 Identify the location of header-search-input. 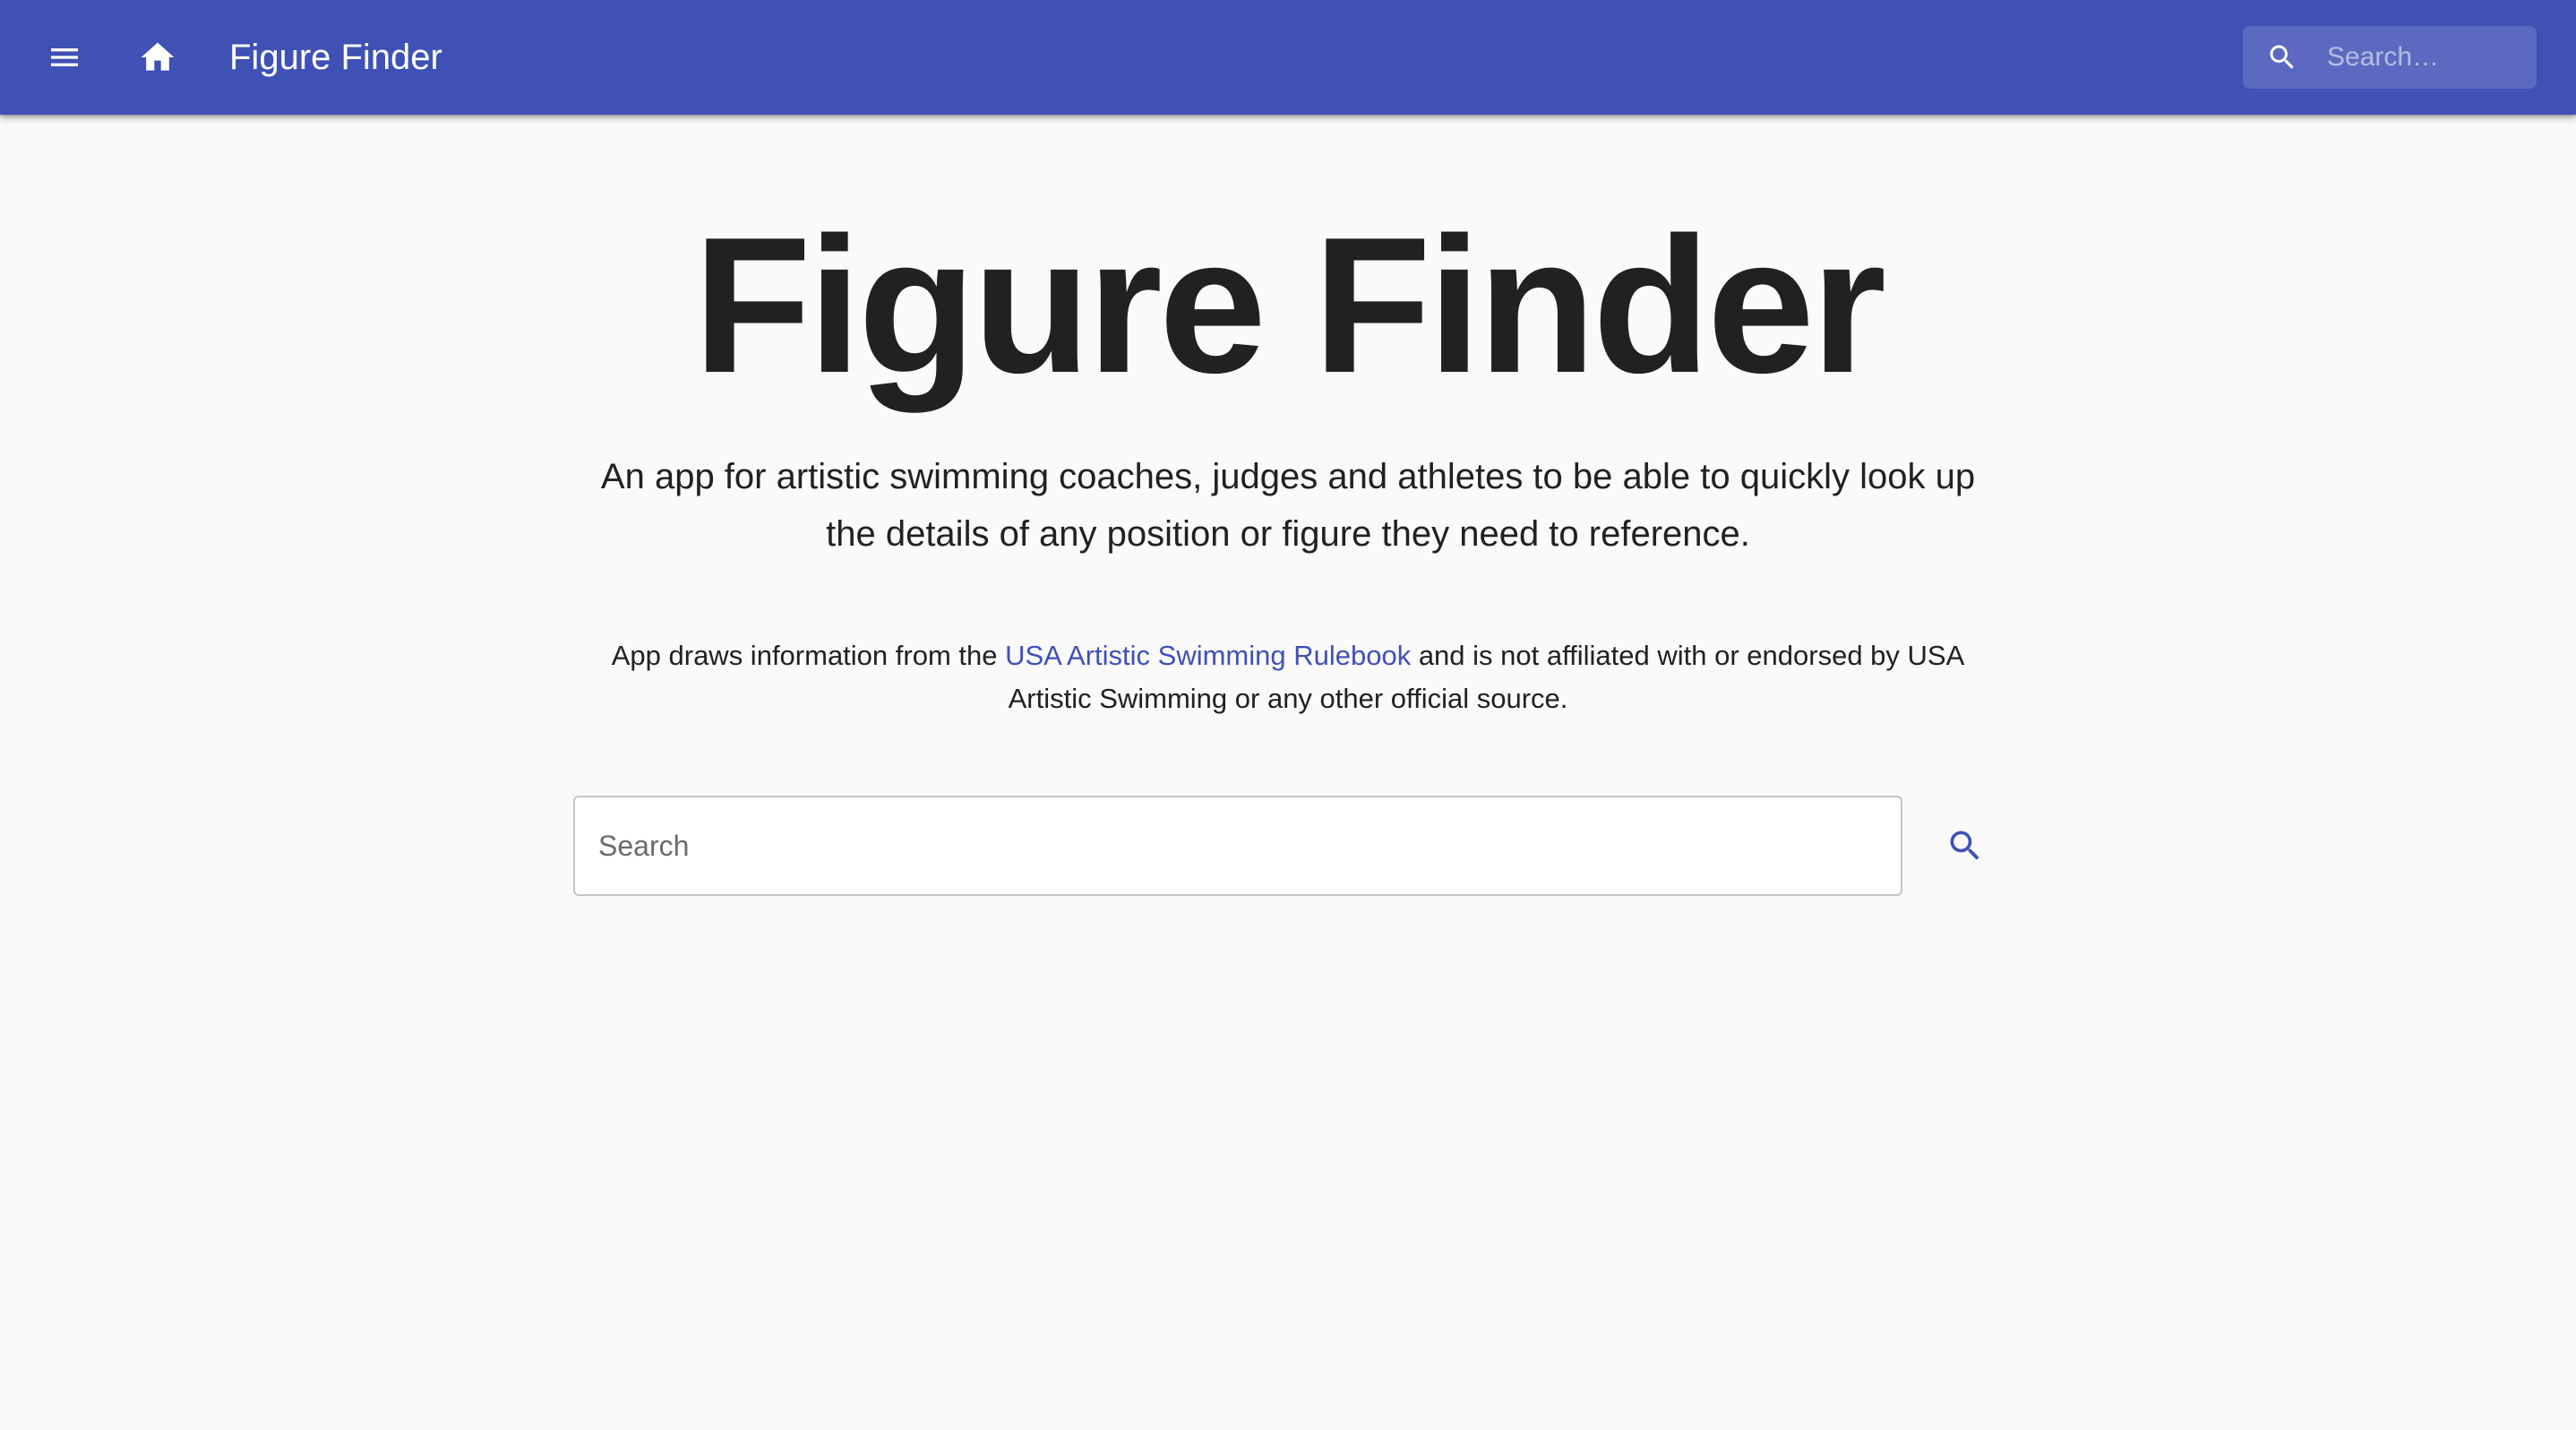
(2425, 57).